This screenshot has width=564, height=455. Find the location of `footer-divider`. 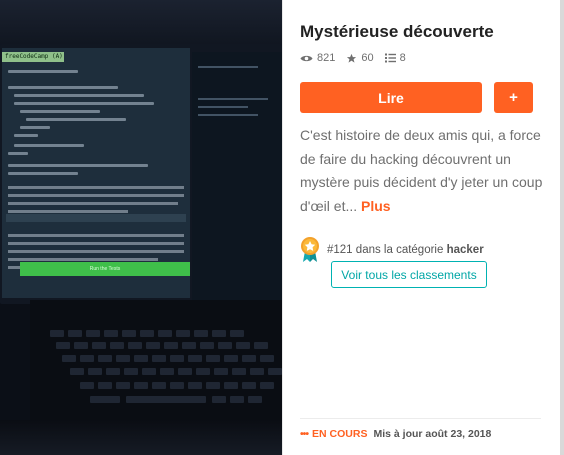

footer-divider is located at coordinates (420, 418).